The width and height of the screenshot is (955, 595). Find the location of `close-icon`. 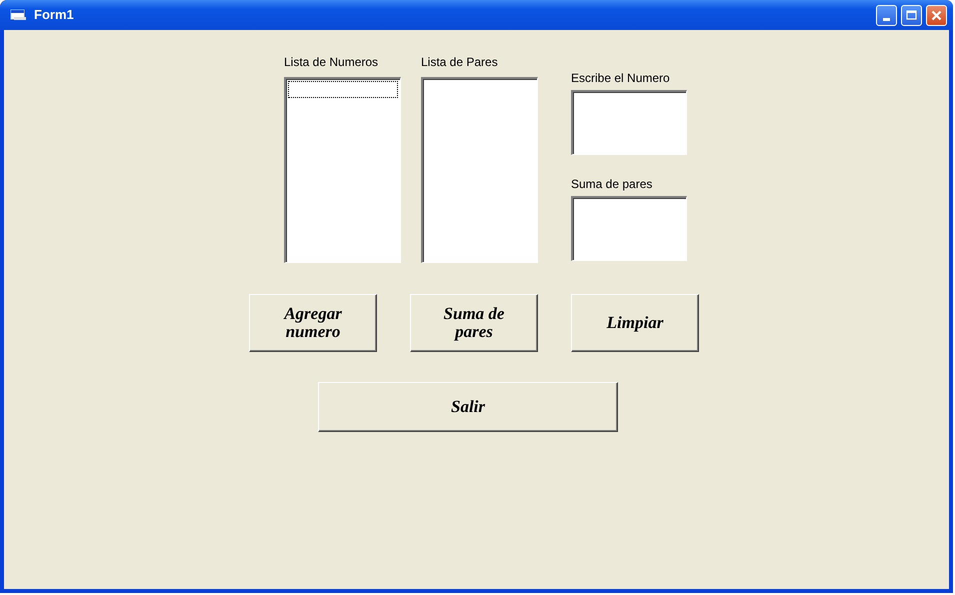

close-icon is located at coordinates (936, 15).